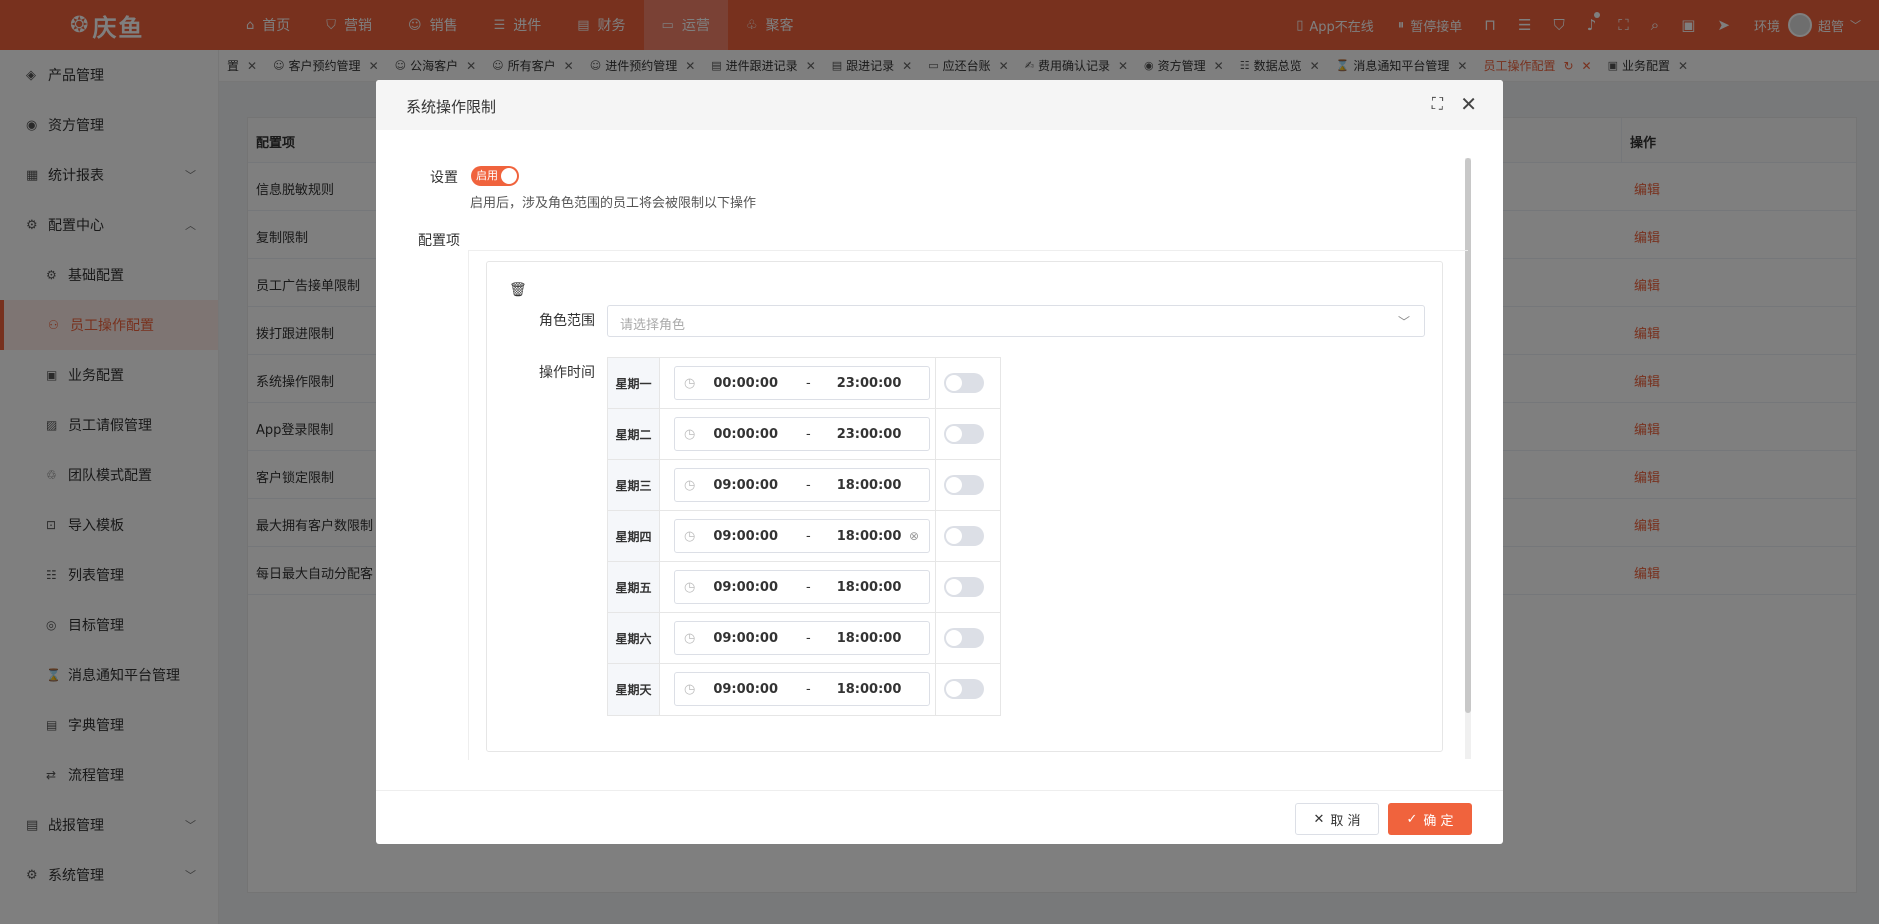  I want to click on setting-label: 设置, so click(444, 178).